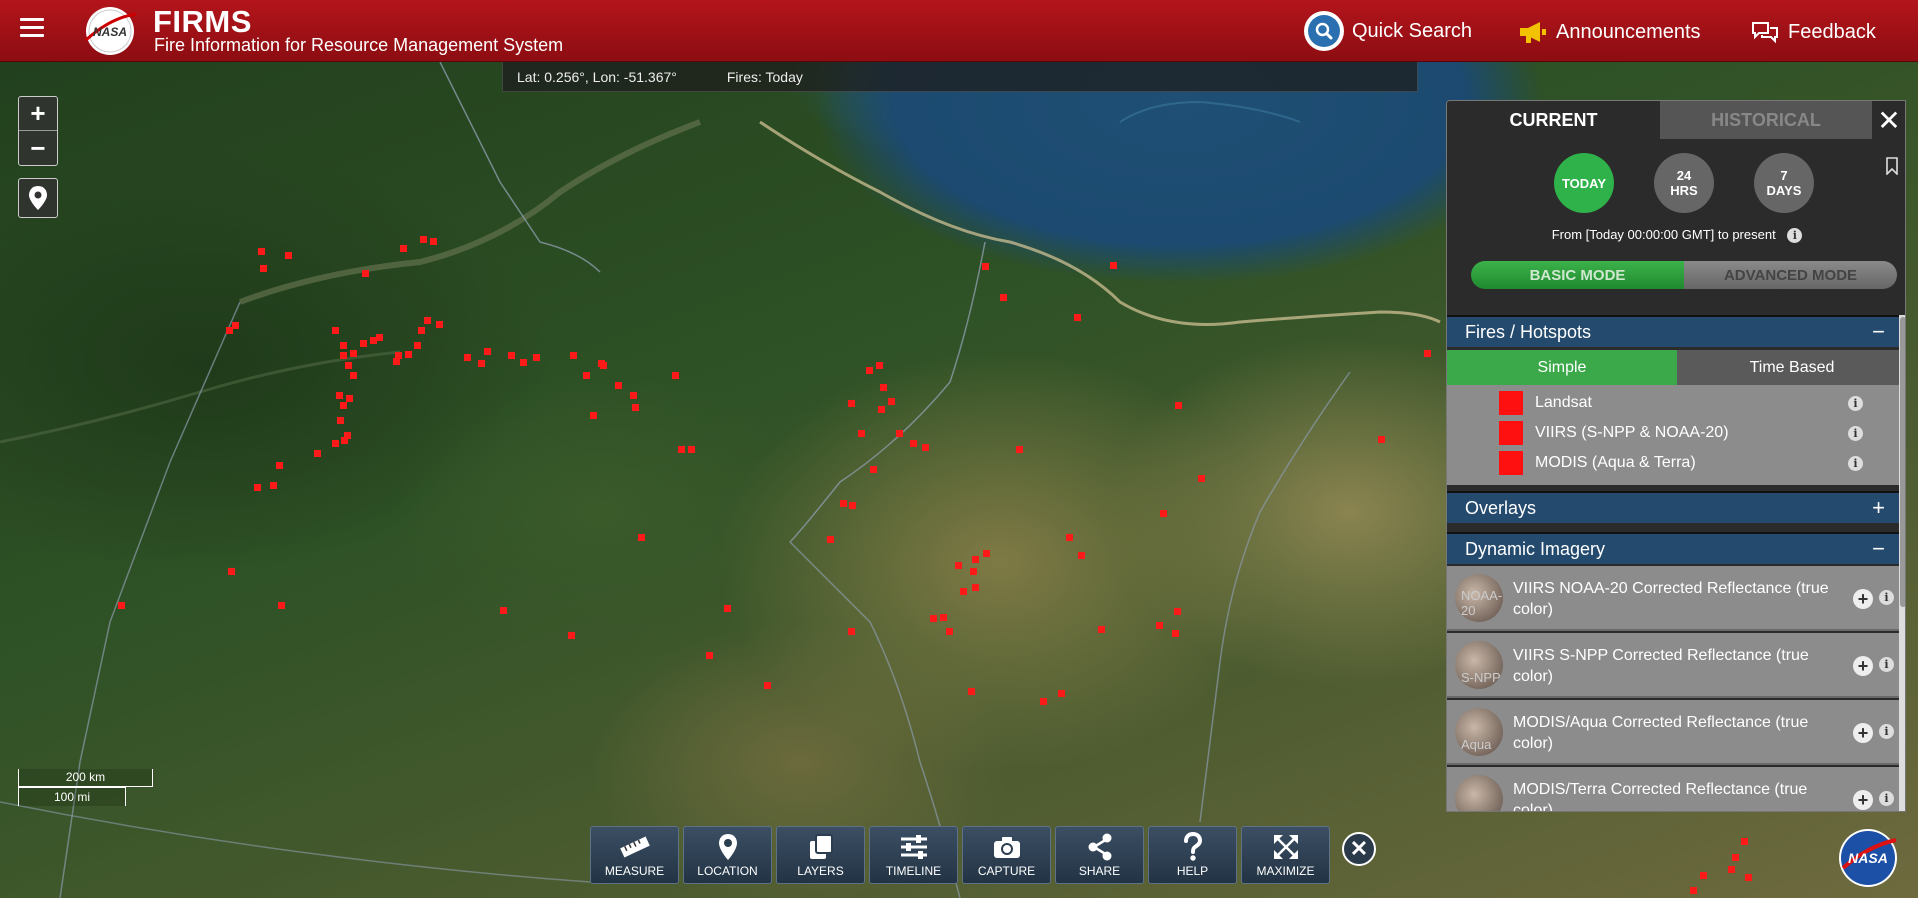  What do you see at coordinates (1694, 463) in the screenshot?
I see `fire-layer-modis: MODIS (Aqua & Terra) i` at bounding box center [1694, 463].